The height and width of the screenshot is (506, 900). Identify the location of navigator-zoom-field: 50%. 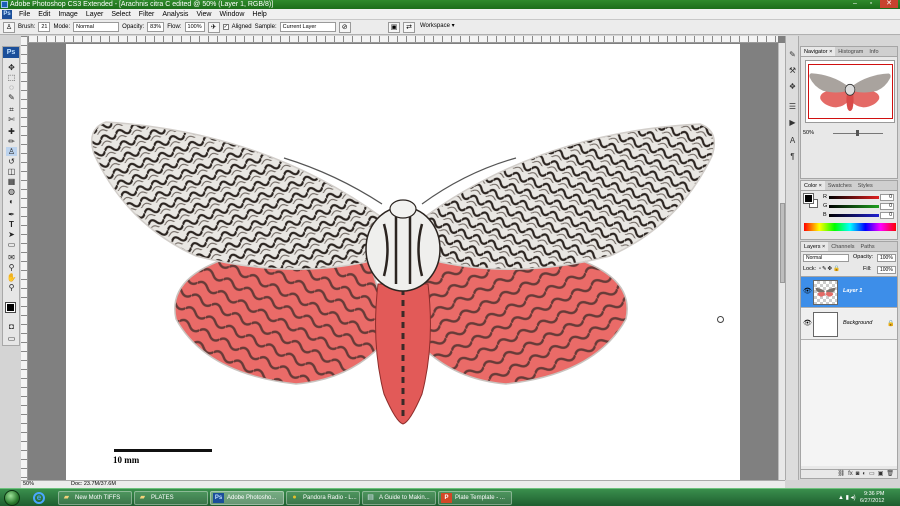
(808, 133).